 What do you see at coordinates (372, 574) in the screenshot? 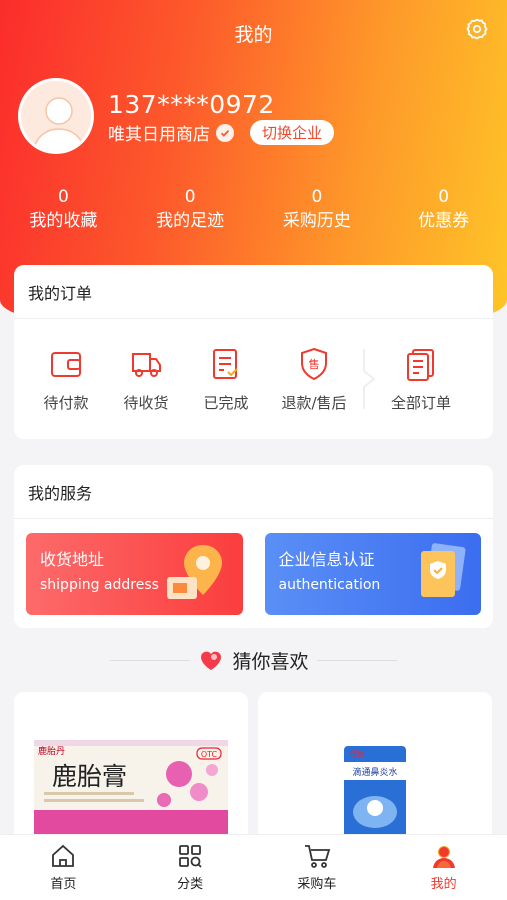
I see `company-authentication-tile: 企业信息认证 authentication` at bounding box center [372, 574].